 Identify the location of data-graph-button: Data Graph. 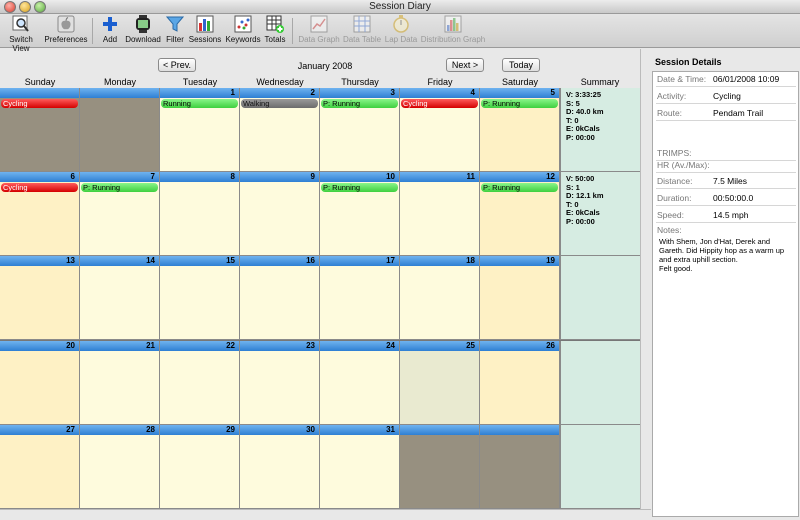
(319, 31).